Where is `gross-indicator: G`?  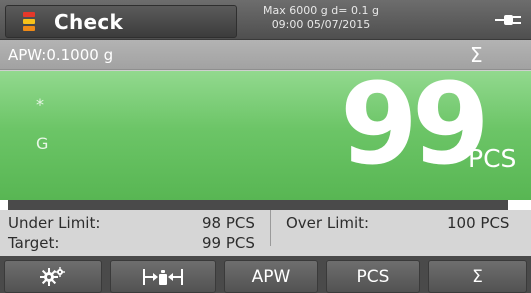
gross-indicator: G is located at coordinates (42, 143).